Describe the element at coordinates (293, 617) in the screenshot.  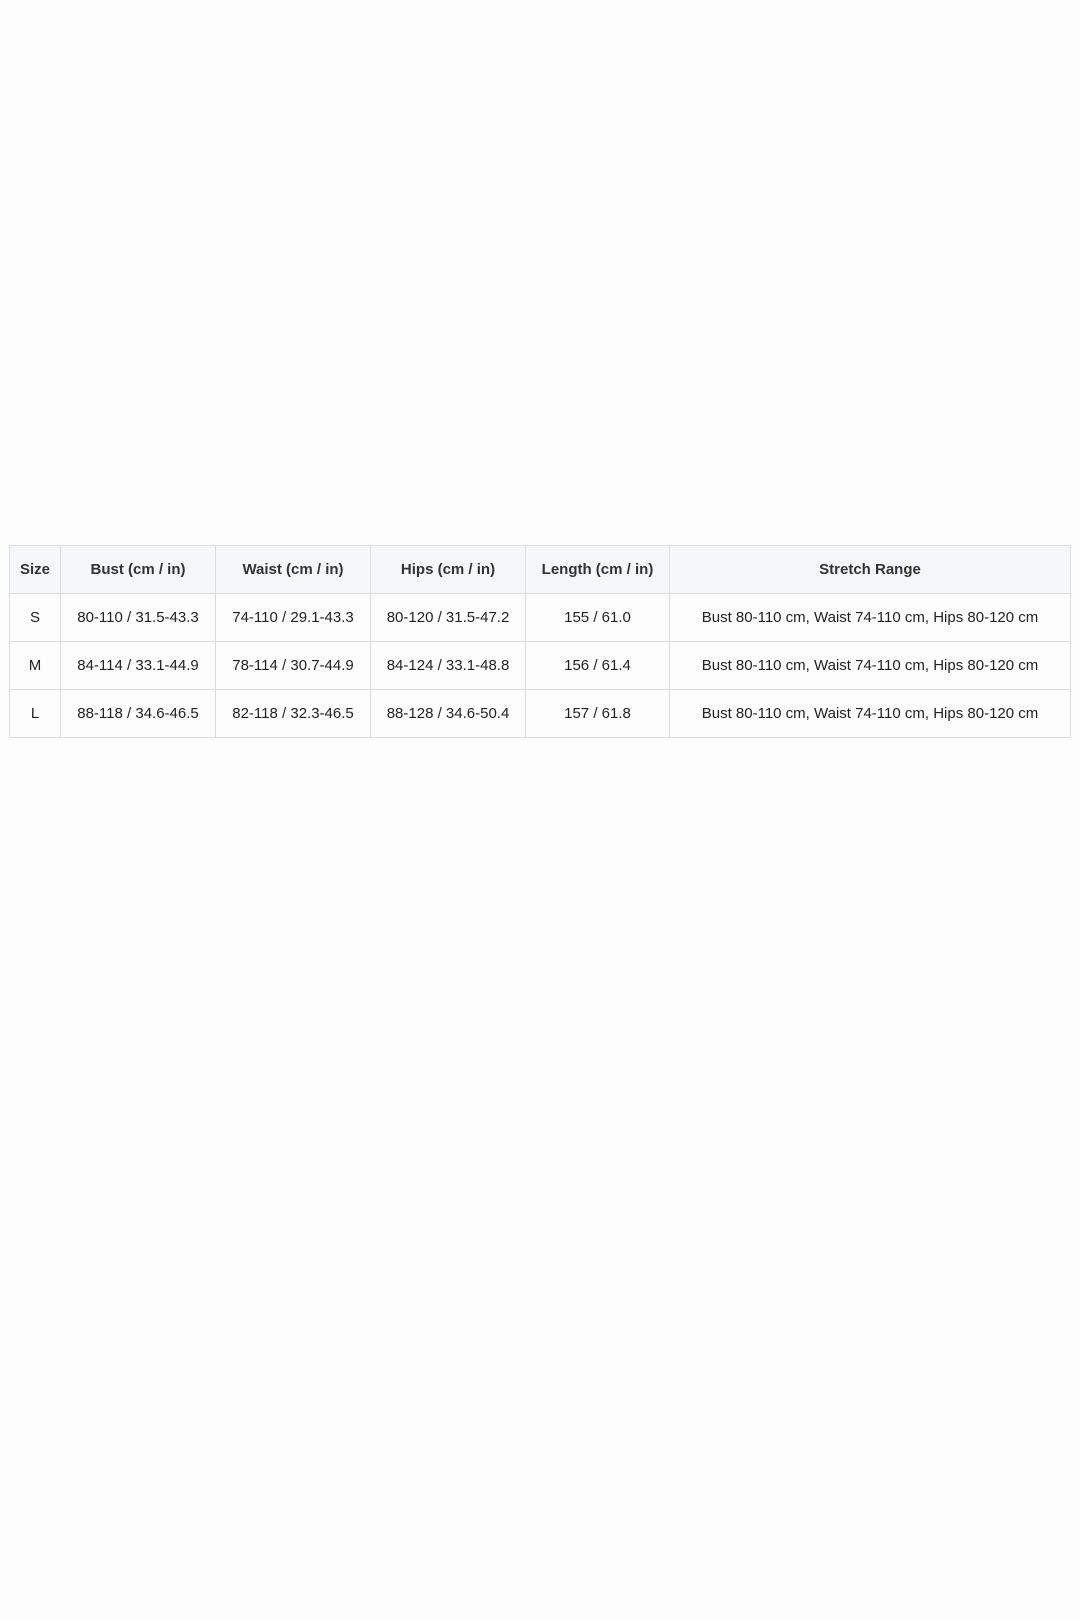
I see `cell-waist: 74-110 / 29.1-43.3` at that location.